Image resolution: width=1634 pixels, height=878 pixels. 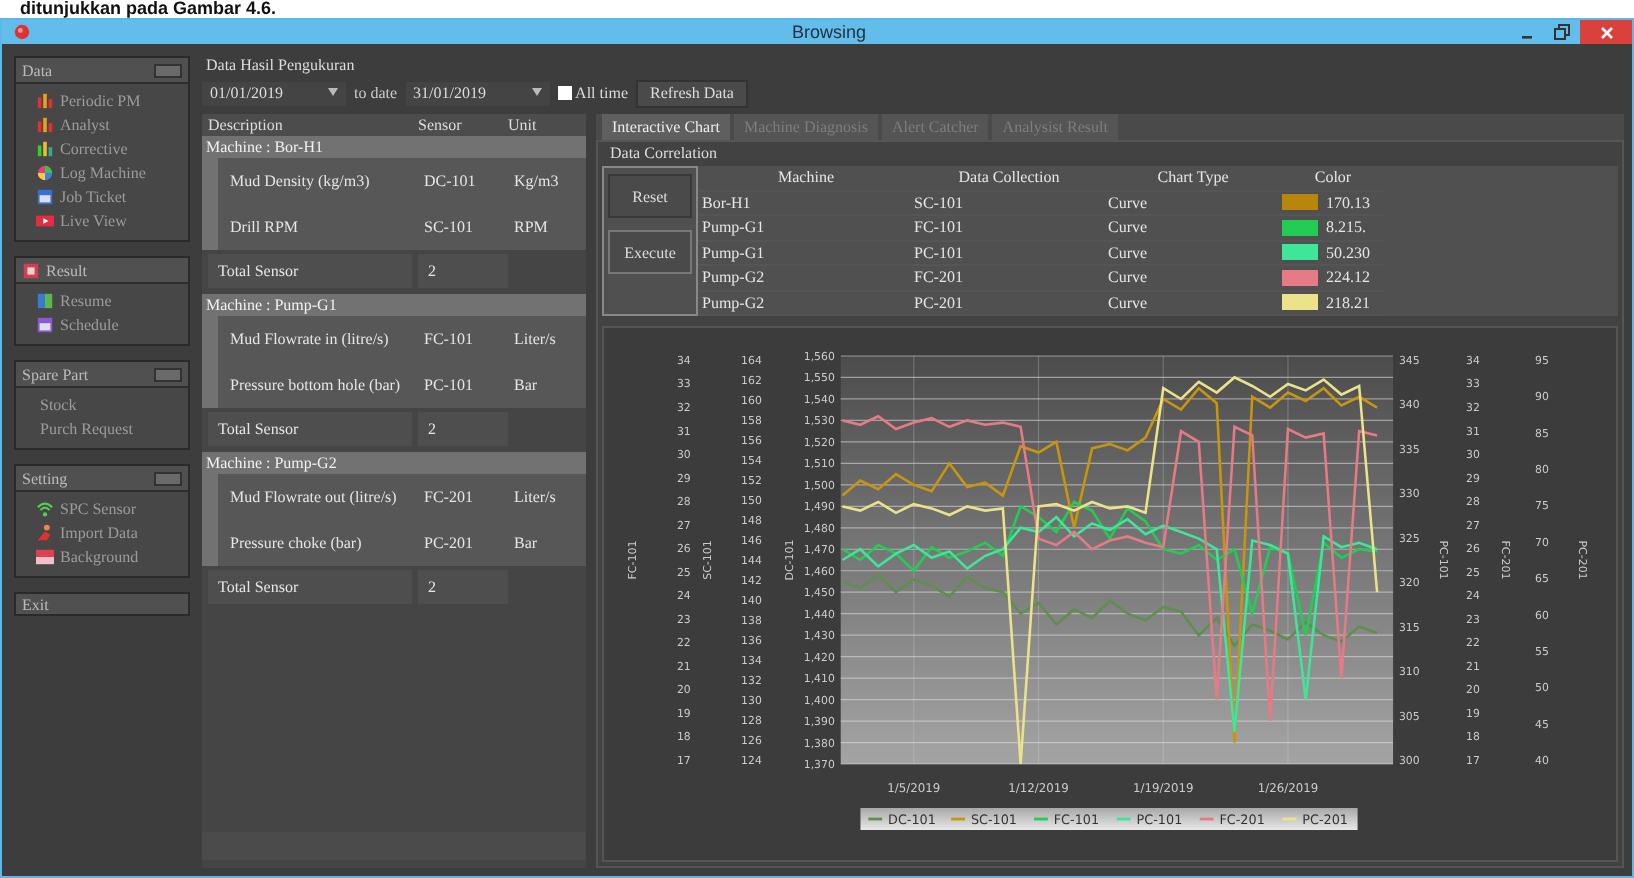 What do you see at coordinates (55, 374) in the screenshot?
I see `panel-title: Spare Part` at bounding box center [55, 374].